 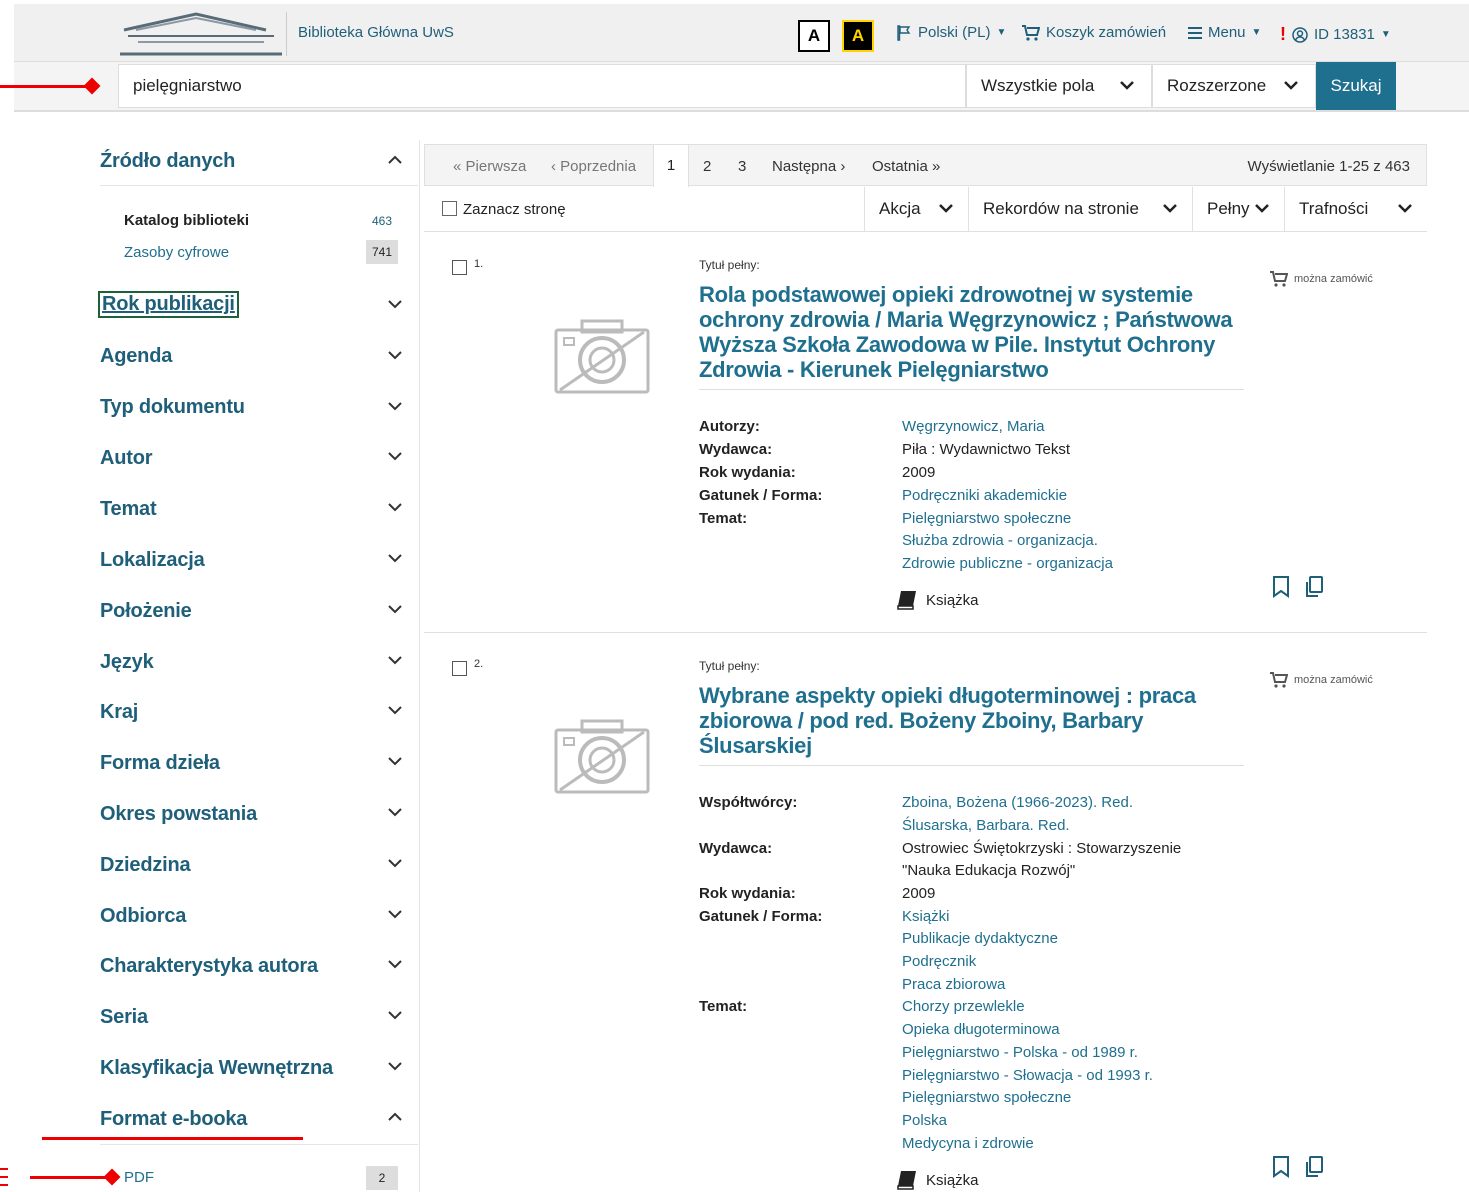 I want to click on page-last-link: Ostatnia », so click(x=906, y=166).